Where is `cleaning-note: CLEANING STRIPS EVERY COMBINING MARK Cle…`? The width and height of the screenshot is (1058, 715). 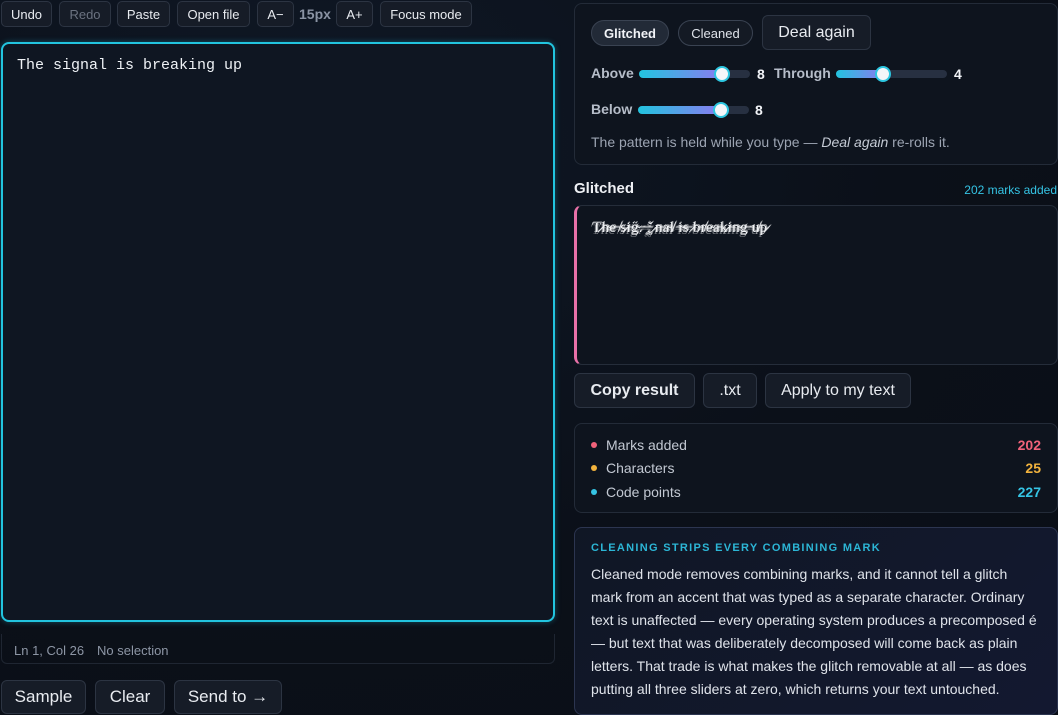 cleaning-note: CLEANING STRIPS EVERY COMBINING MARK Cle… is located at coordinates (816, 621).